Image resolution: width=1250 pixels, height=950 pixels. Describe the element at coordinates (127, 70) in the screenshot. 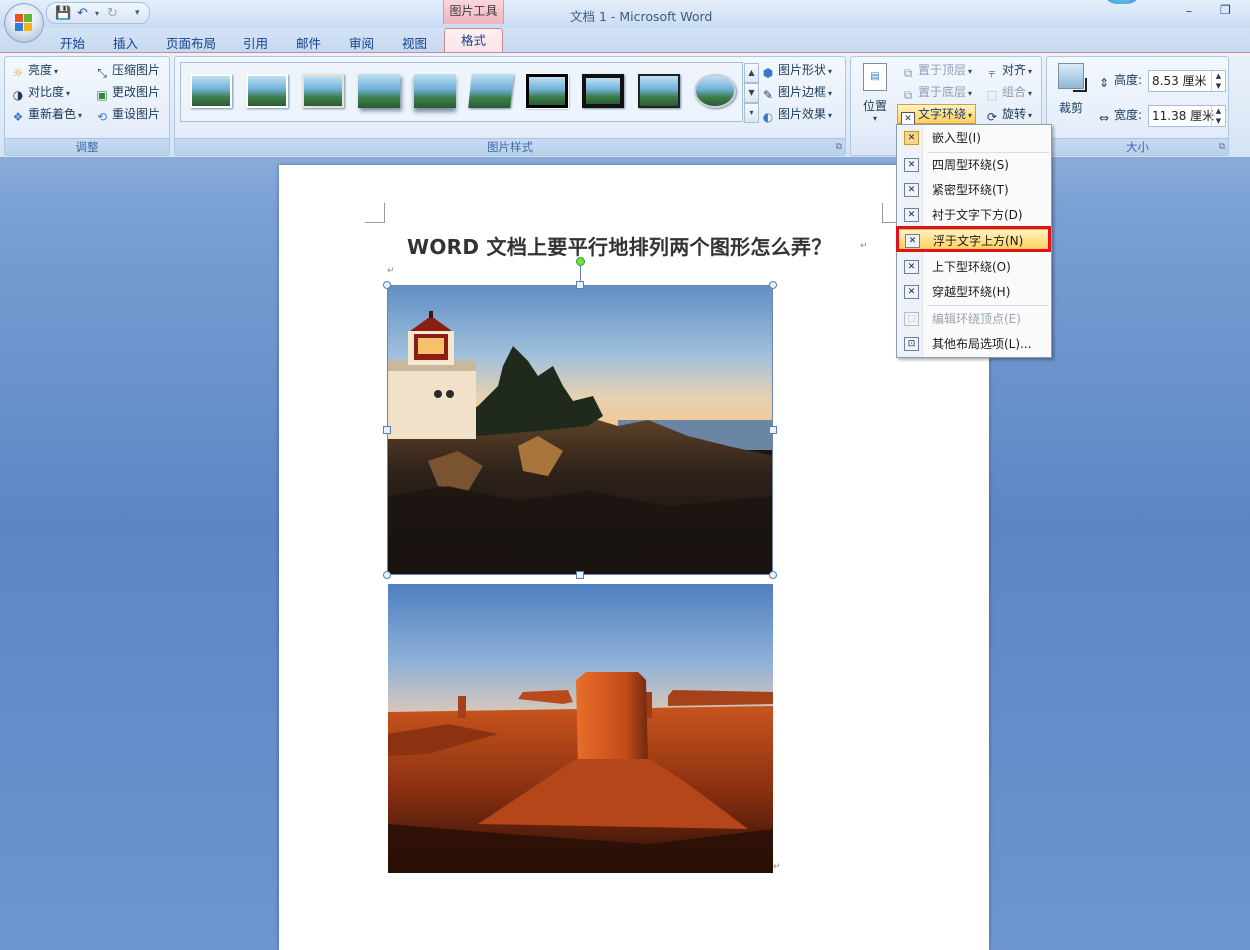

I see `compress-pictures-button: ⤡ 压缩图片` at that location.